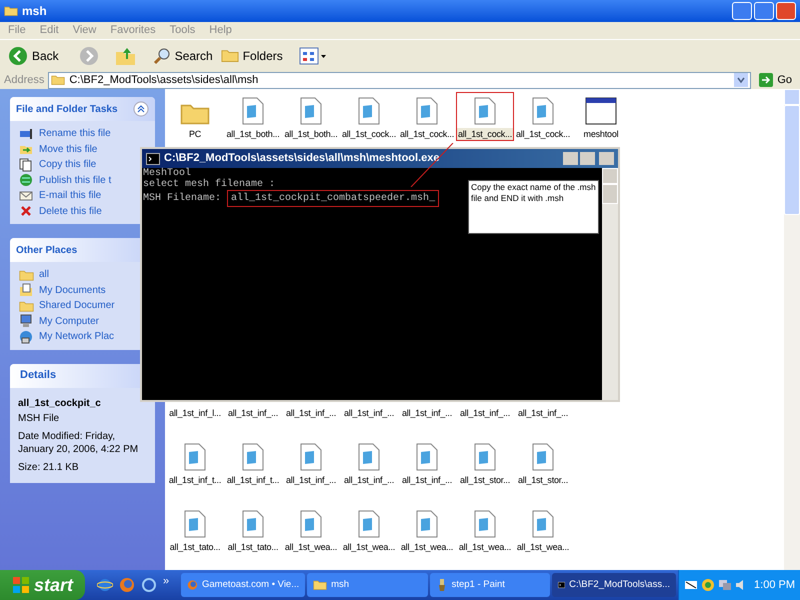 Image resolution: width=800 pixels, height=600 pixels. Describe the element at coordinates (367, 585) in the screenshot. I see `taskbar-button: msh` at that location.